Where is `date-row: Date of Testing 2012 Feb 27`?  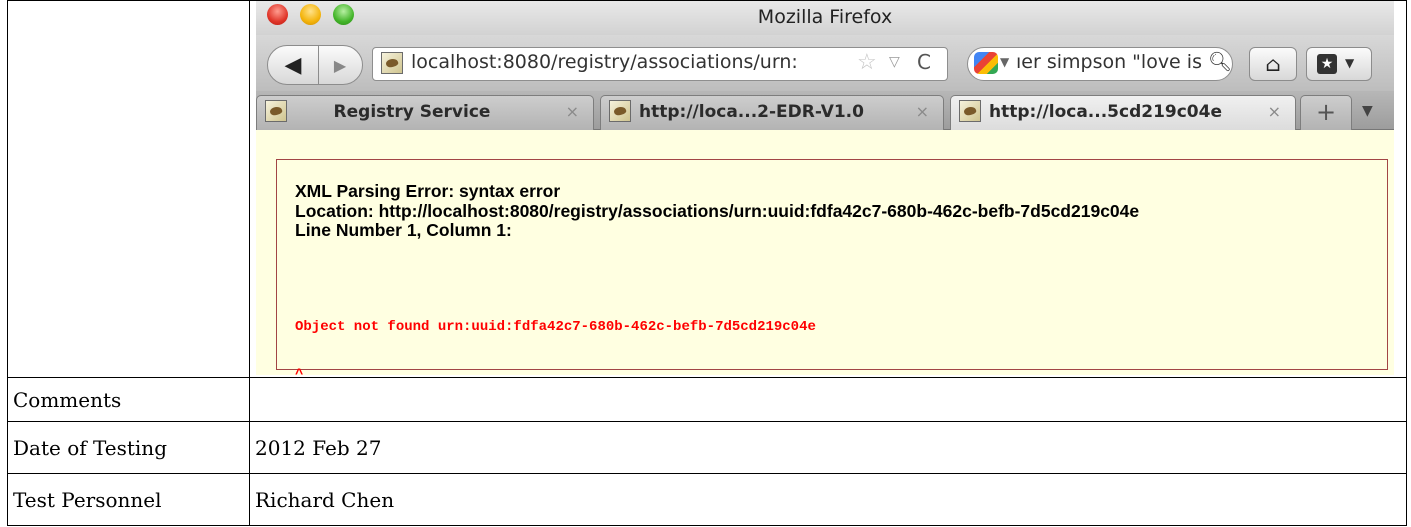 date-row: Date of Testing 2012 Feb 27 is located at coordinates (707, 447).